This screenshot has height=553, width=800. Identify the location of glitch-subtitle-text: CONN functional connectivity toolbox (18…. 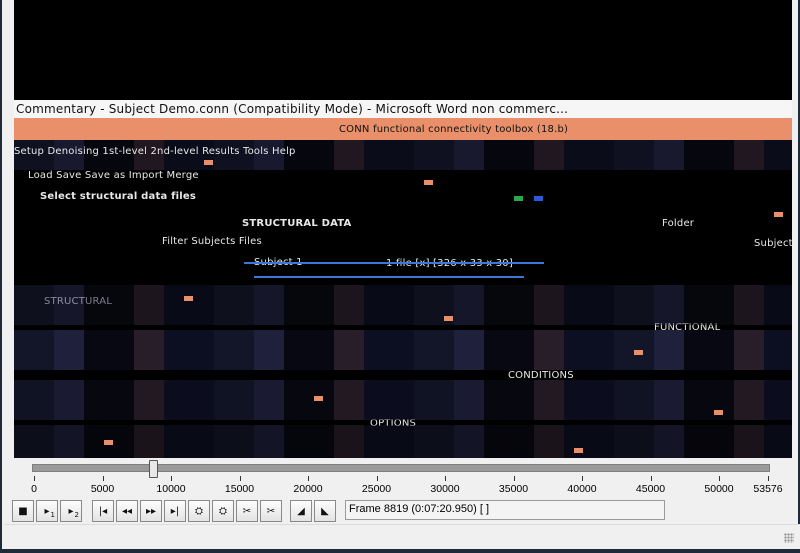
(454, 129).